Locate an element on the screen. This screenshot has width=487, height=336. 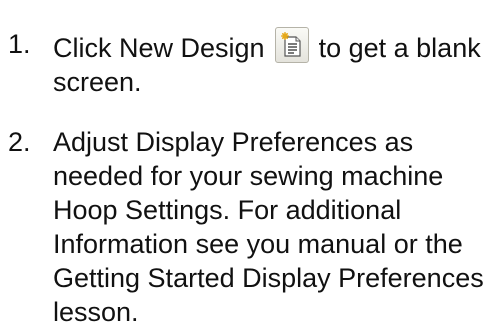
step-1-text-before: Click New Design is located at coordinates (159, 48).